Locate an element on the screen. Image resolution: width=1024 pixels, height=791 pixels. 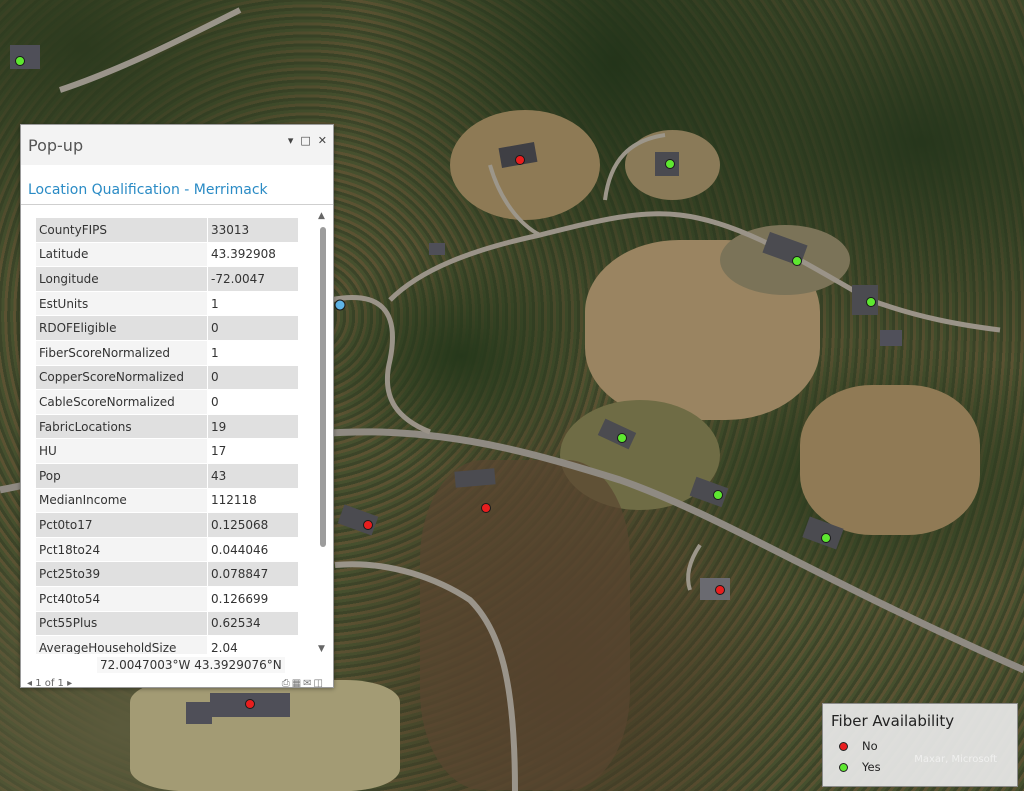
field-name: FiberScoreNormalized is located at coordinates (122, 353).